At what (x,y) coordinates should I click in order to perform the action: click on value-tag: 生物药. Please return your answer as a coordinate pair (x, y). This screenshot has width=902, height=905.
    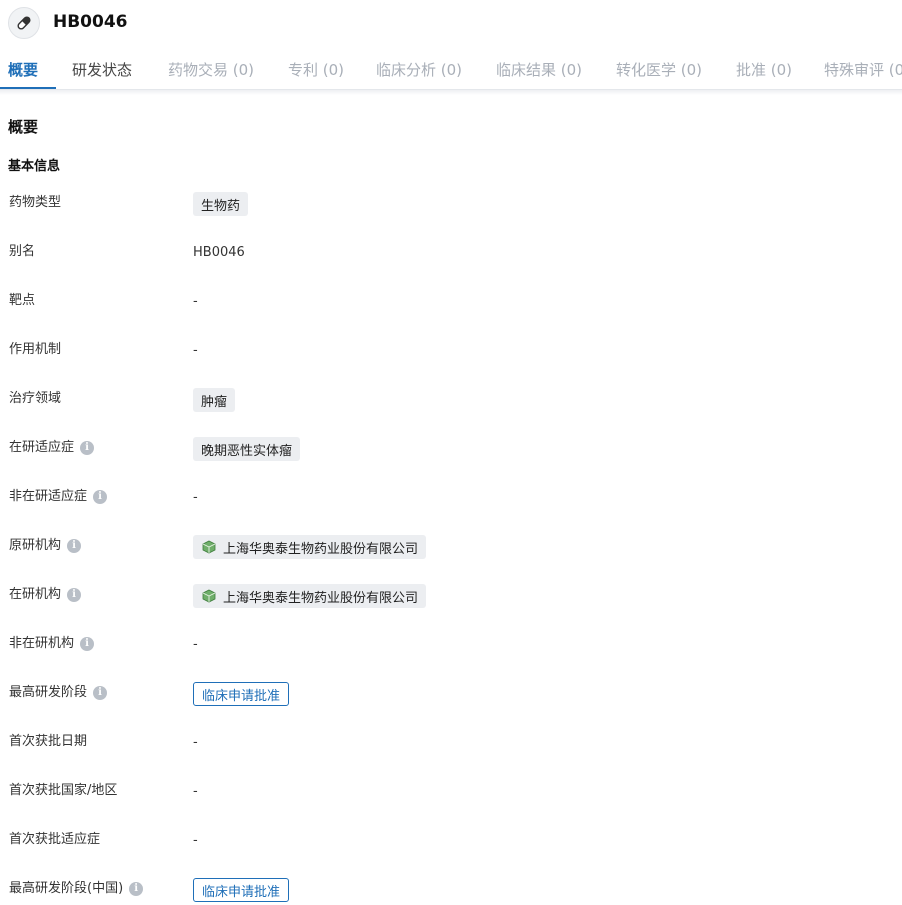
    Looking at the image, I should click on (221, 204).